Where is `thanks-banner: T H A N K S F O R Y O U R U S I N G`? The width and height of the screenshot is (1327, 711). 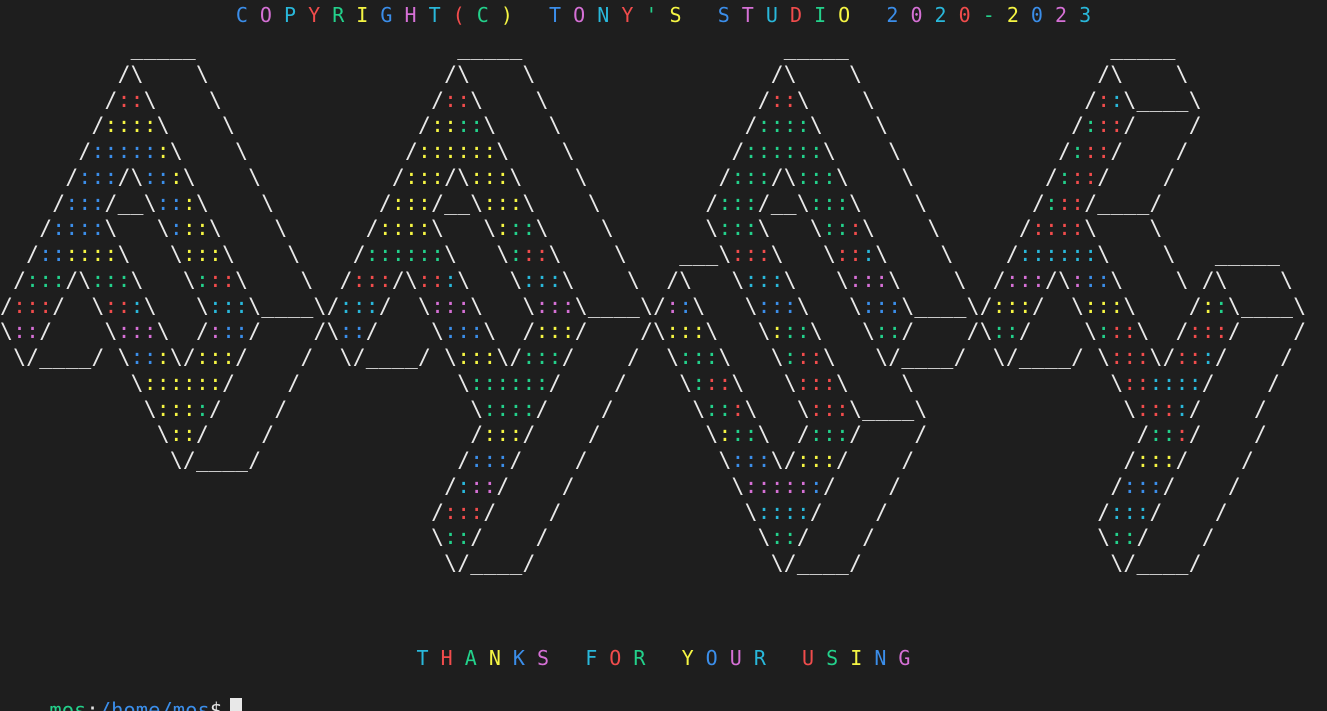
thanks-banner: T H A N K S F O R Y O U R U S I N G is located at coordinates (663, 658).